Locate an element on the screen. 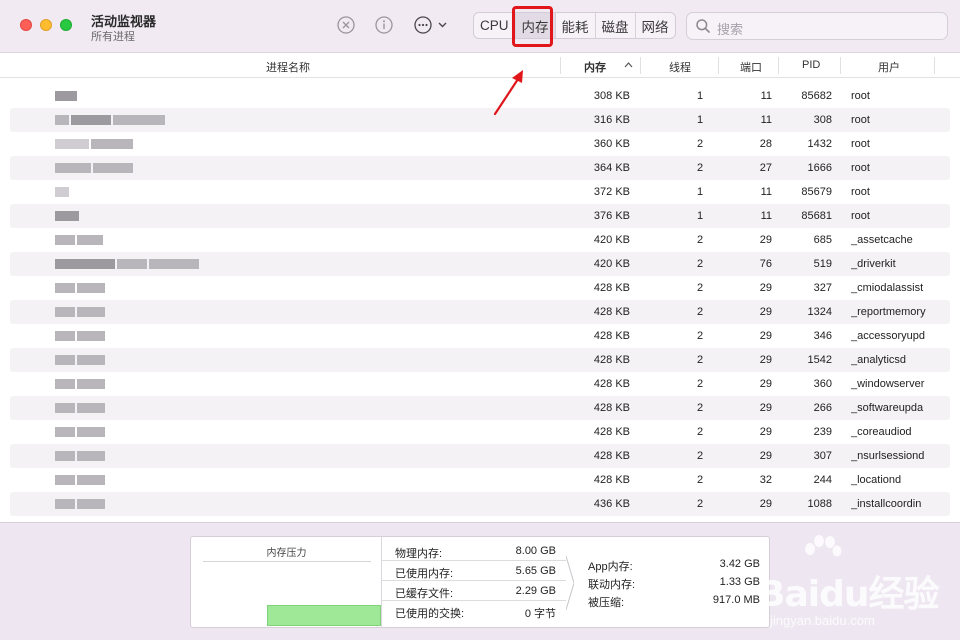  table-row: 436 KB 2 29 1088 _installcoordin is located at coordinates (480, 504).